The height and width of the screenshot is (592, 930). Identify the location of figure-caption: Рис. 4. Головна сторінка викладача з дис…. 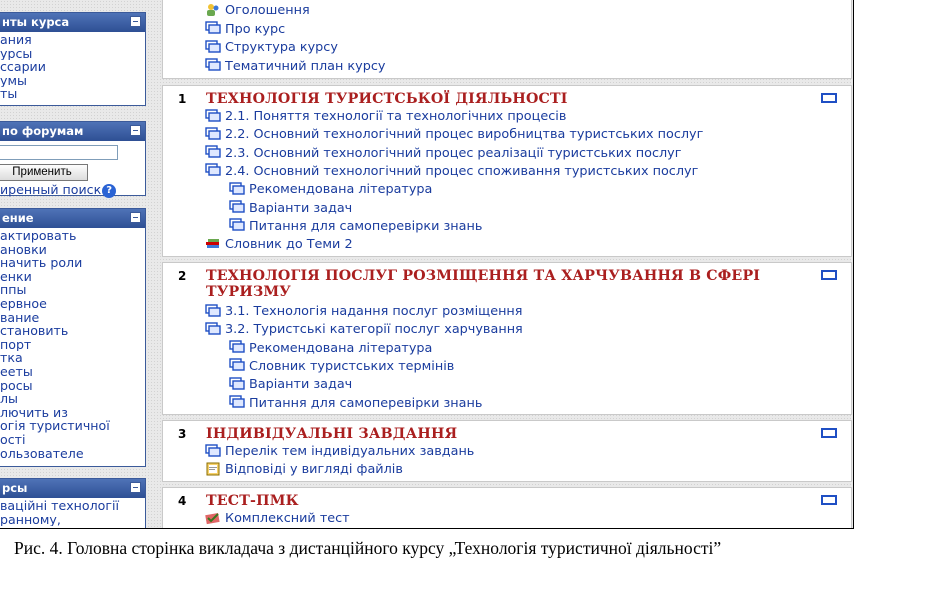
(368, 548).